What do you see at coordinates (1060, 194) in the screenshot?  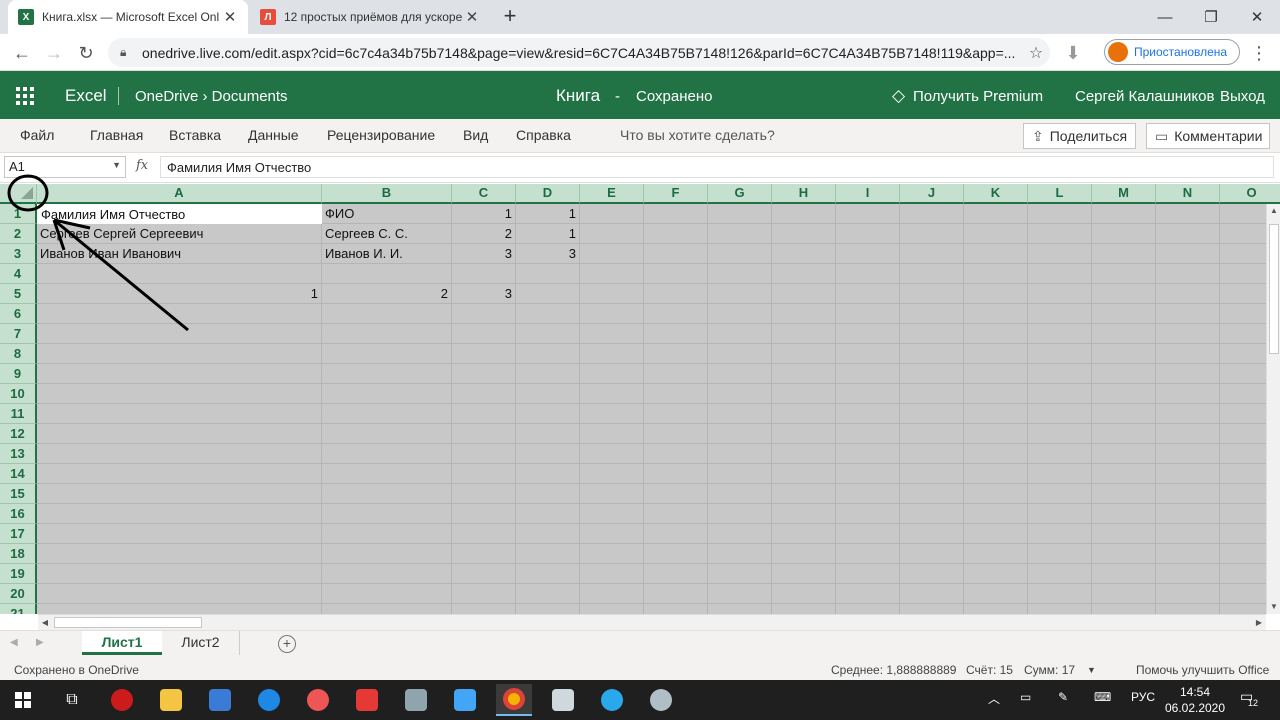 I see `column-header-l: L` at bounding box center [1060, 194].